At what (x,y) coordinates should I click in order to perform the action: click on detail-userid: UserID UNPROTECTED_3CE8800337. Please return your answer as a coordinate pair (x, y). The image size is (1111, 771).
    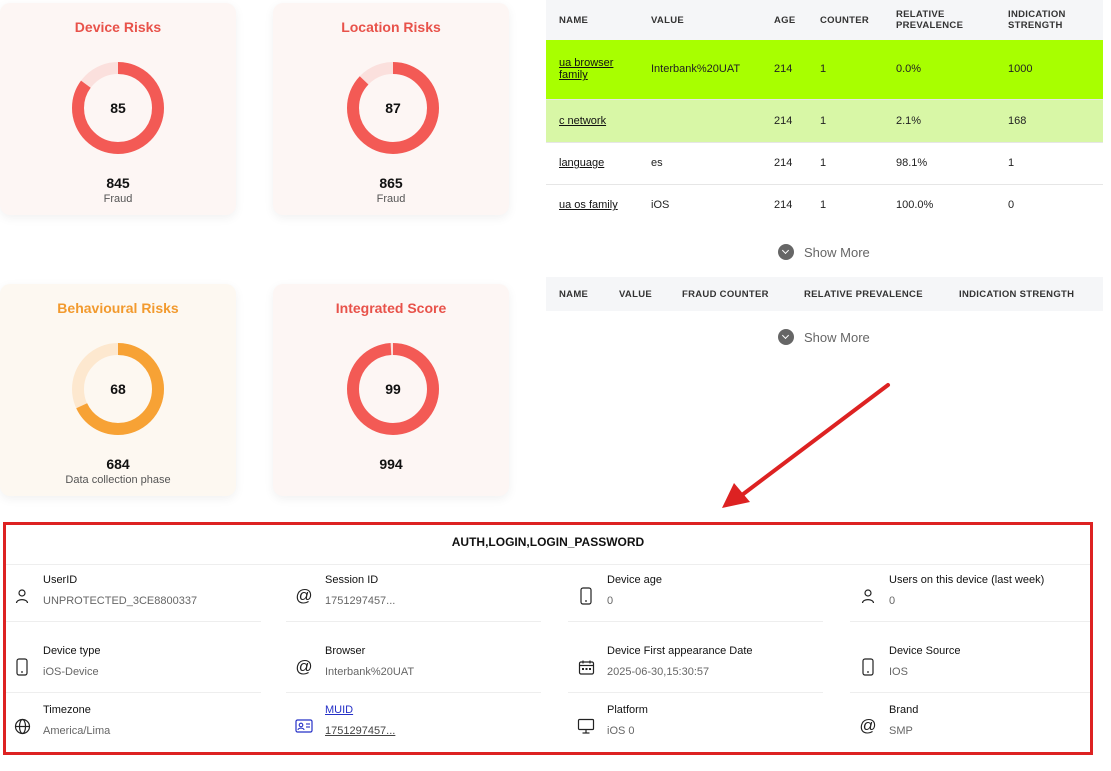
    Looking at the image, I should click on (133, 599).